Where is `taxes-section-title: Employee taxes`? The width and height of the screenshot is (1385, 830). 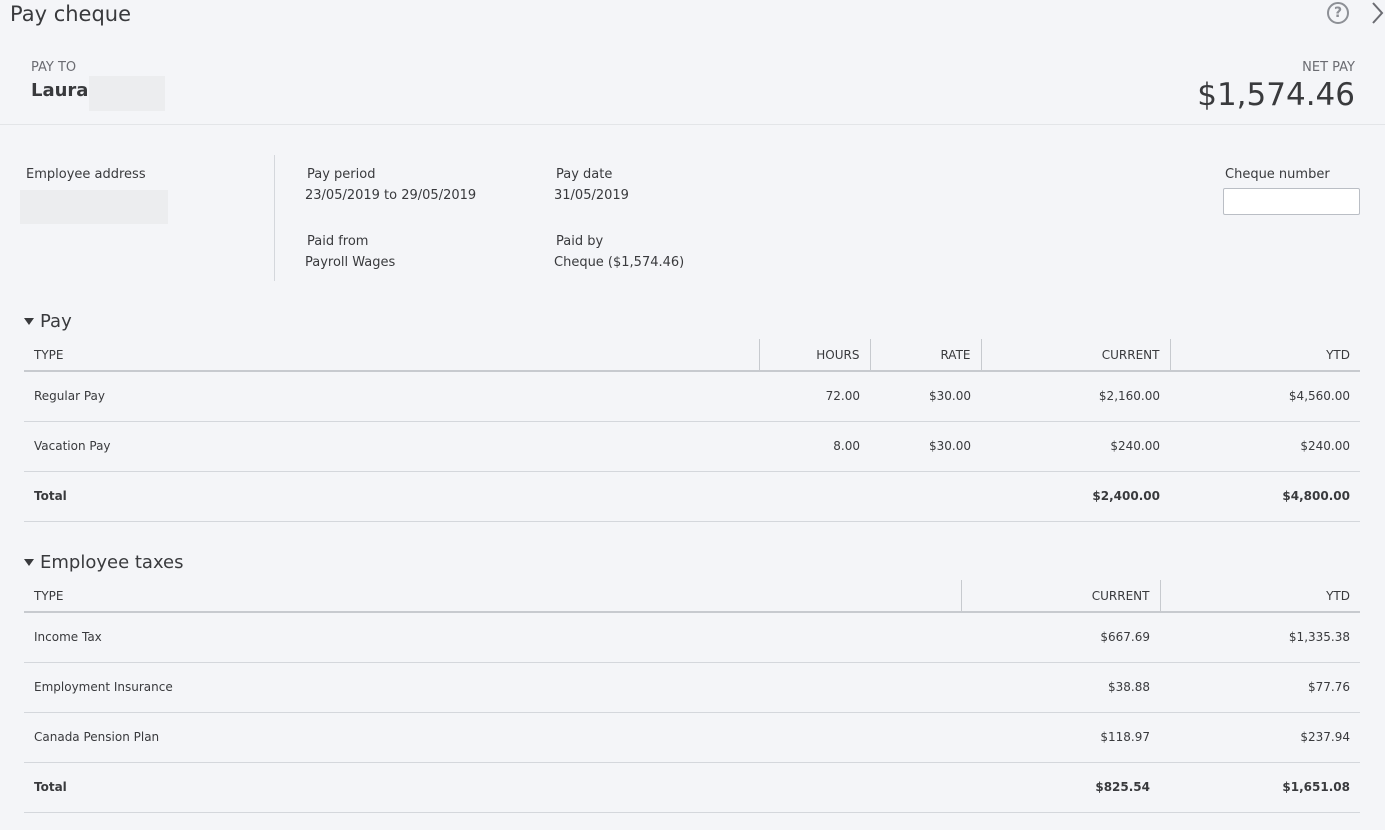 taxes-section-title: Employee taxes is located at coordinates (112, 562).